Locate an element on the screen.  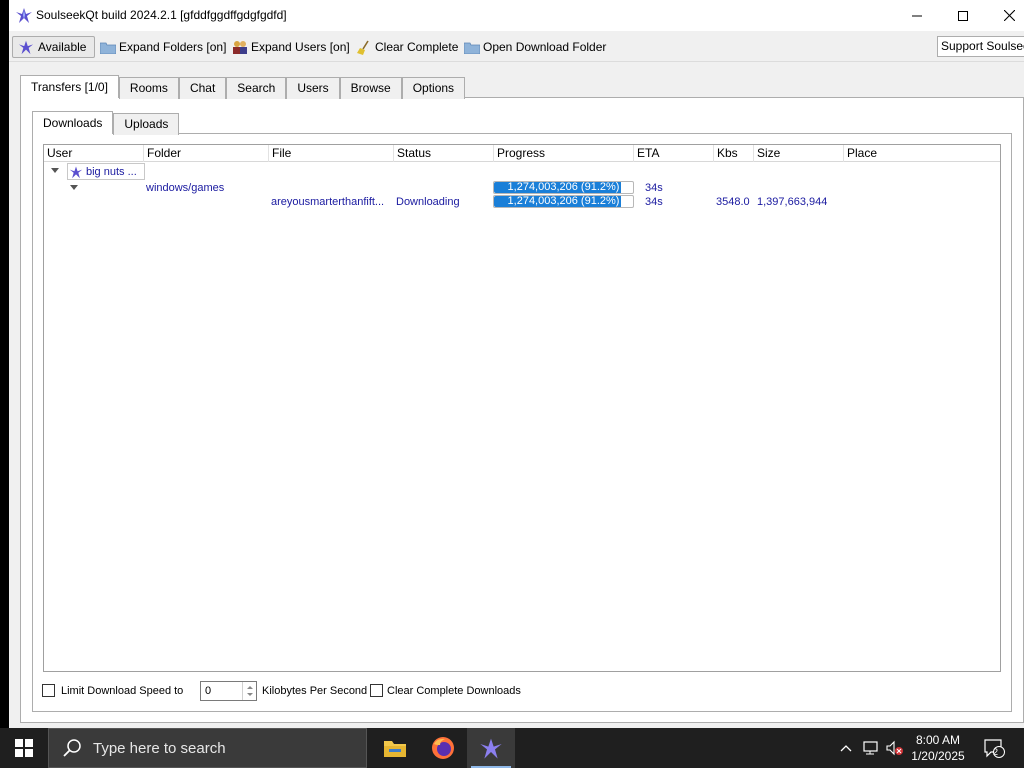
sub-tab-bar: Downloads Uploads is located at coordinates (106, 123).